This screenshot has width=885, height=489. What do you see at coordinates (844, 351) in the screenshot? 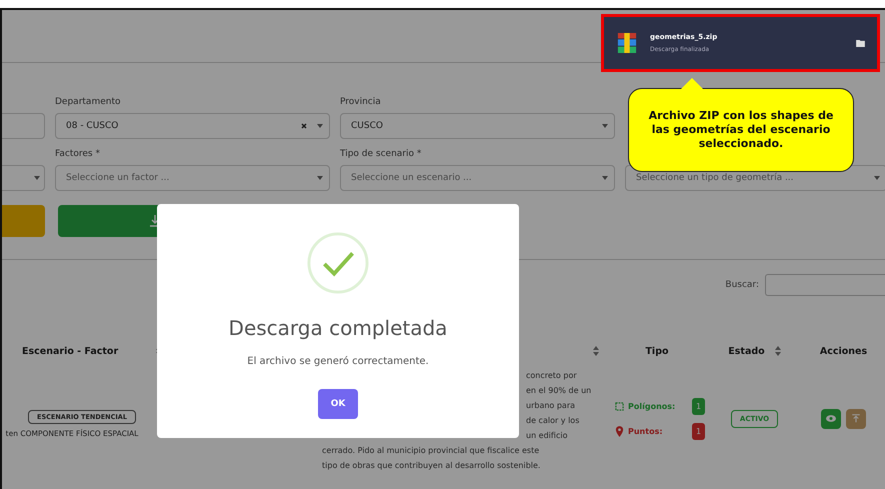
I see `column-header: Acciones` at bounding box center [844, 351].